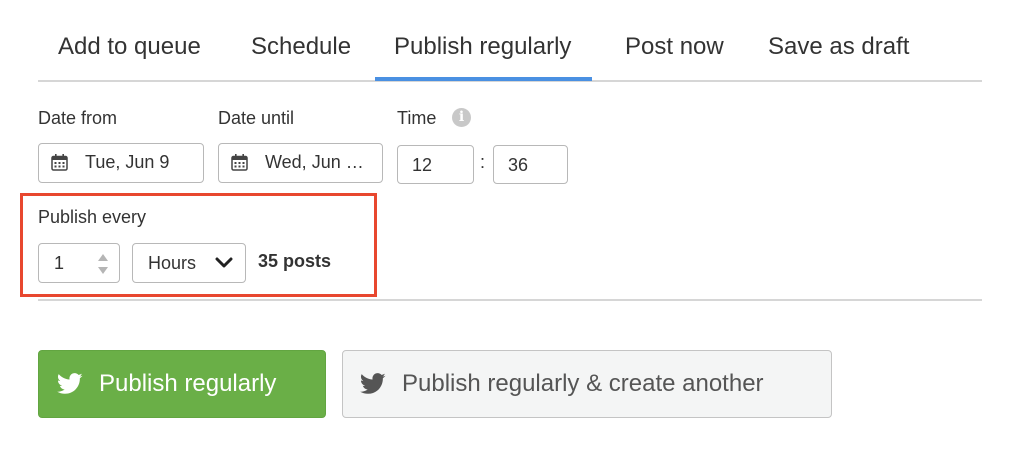 This screenshot has height=456, width=1014. I want to click on publish-regularly-button: Publish regularly, so click(182, 384).